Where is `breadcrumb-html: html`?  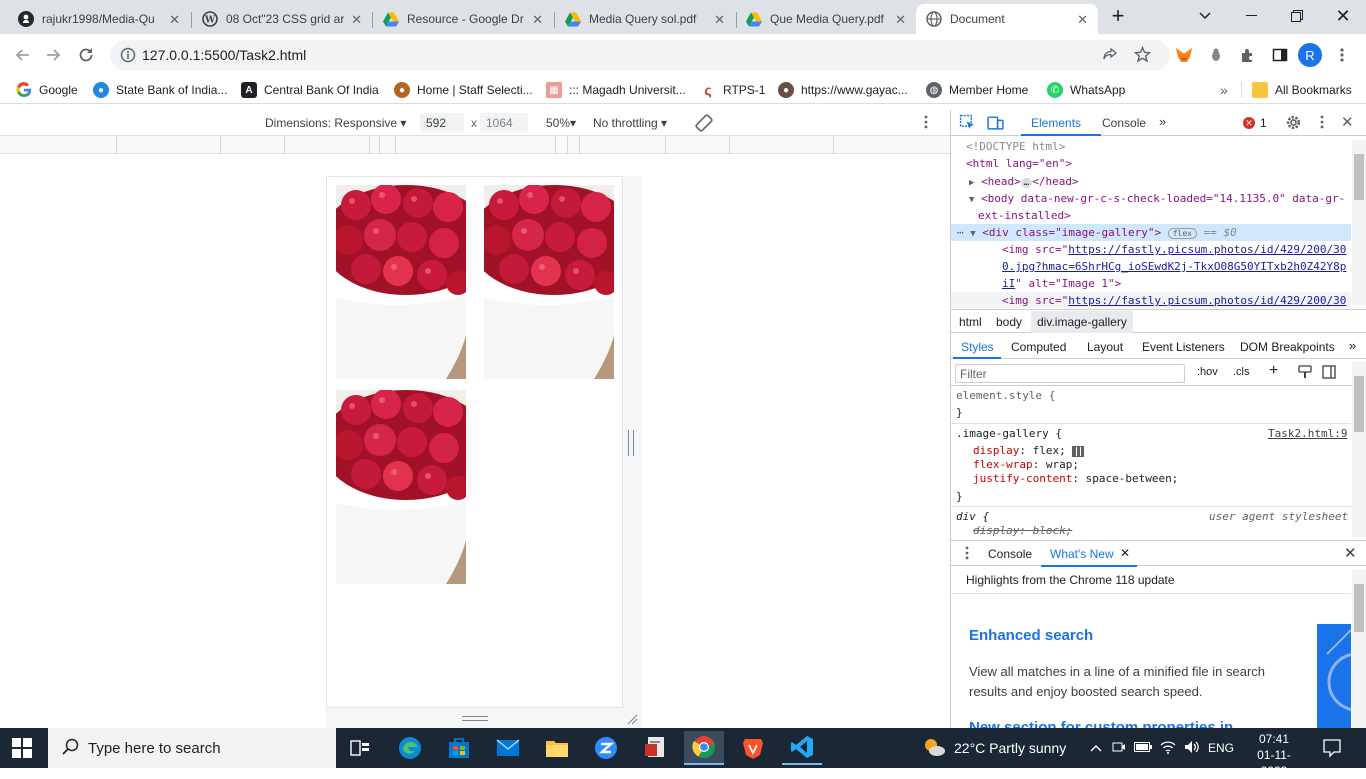
breadcrumb-html: html is located at coordinates (970, 322).